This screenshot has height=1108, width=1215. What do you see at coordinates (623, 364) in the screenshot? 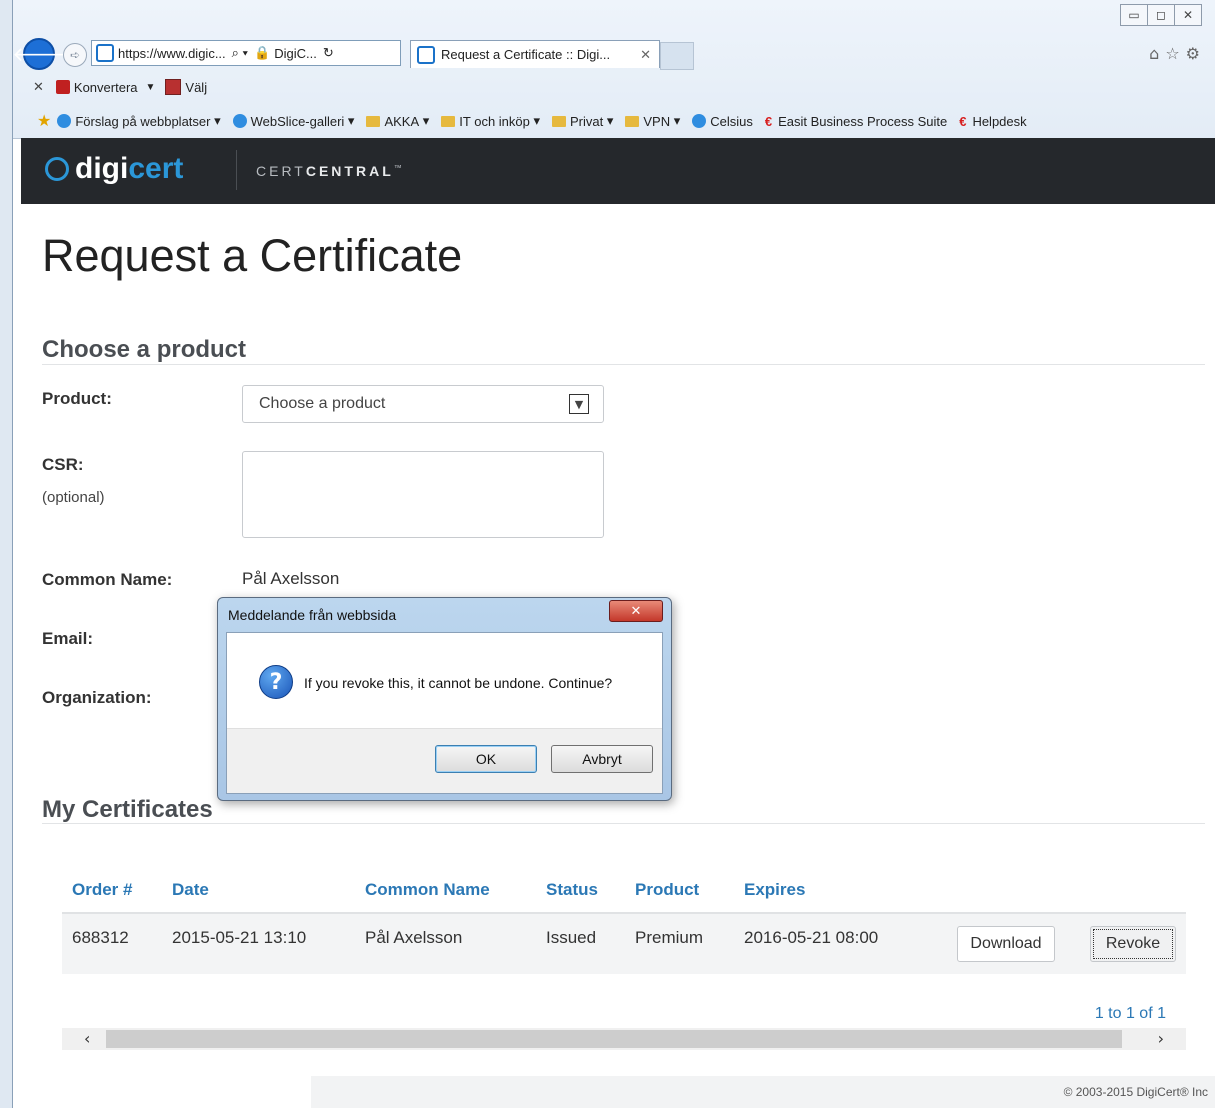
I see `section-divider` at bounding box center [623, 364].